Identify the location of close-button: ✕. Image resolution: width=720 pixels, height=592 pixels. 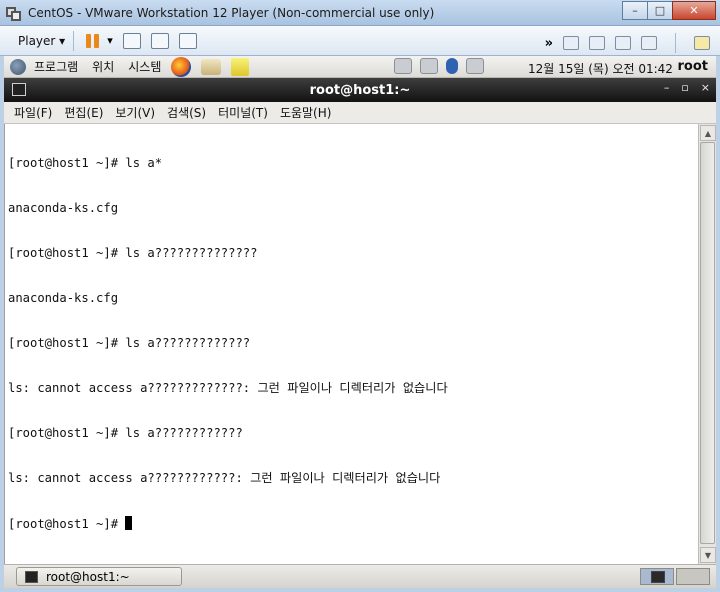
(694, 10).